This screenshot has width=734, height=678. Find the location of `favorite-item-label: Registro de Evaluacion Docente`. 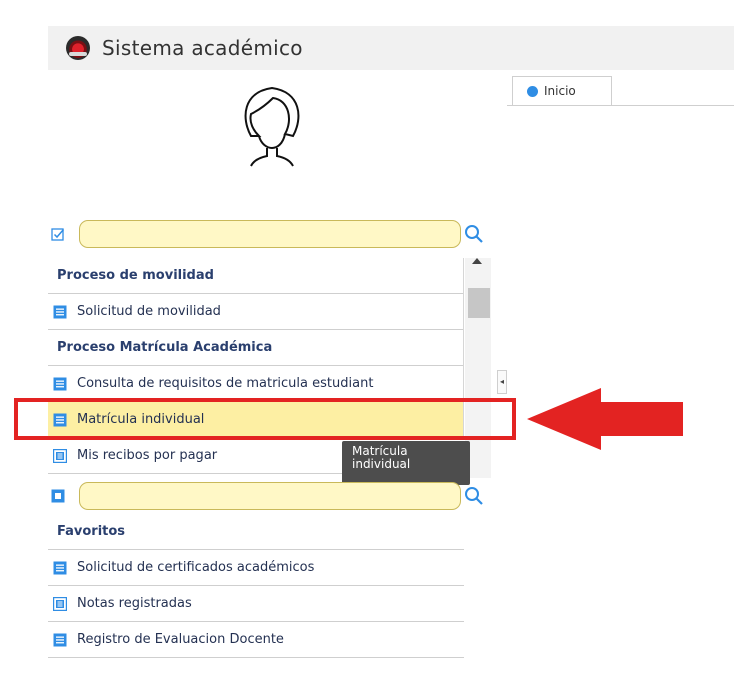

favorite-item-label: Registro de Evaluacion Docente is located at coordinates (180, 639).